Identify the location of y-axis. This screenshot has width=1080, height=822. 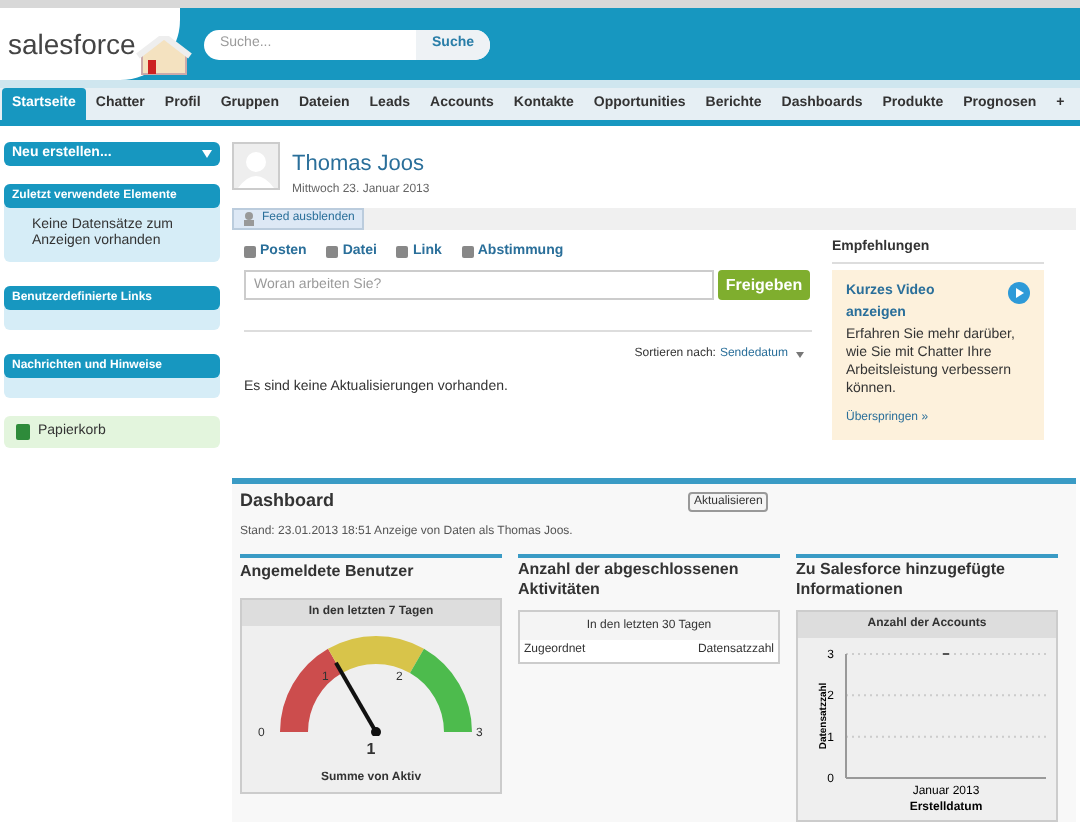
(846, 715).